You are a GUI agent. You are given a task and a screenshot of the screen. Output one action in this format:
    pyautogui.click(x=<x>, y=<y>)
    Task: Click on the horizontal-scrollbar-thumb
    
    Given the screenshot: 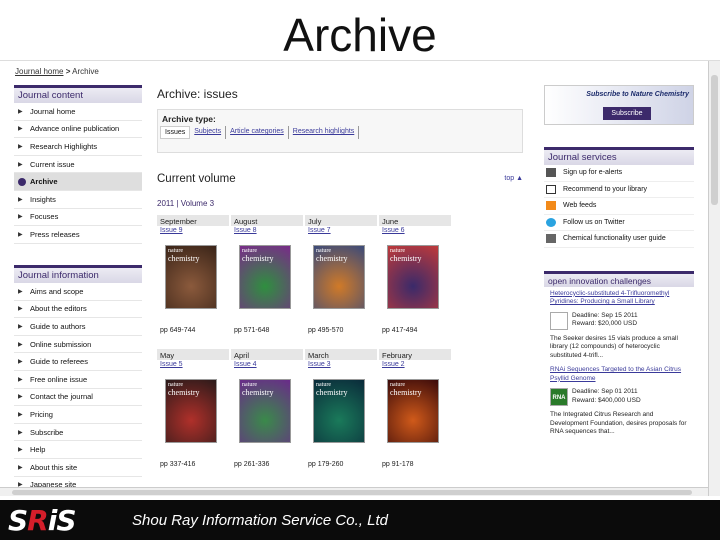 What is the action you would take?
    pyautogui.click(x=352, y=492)
    